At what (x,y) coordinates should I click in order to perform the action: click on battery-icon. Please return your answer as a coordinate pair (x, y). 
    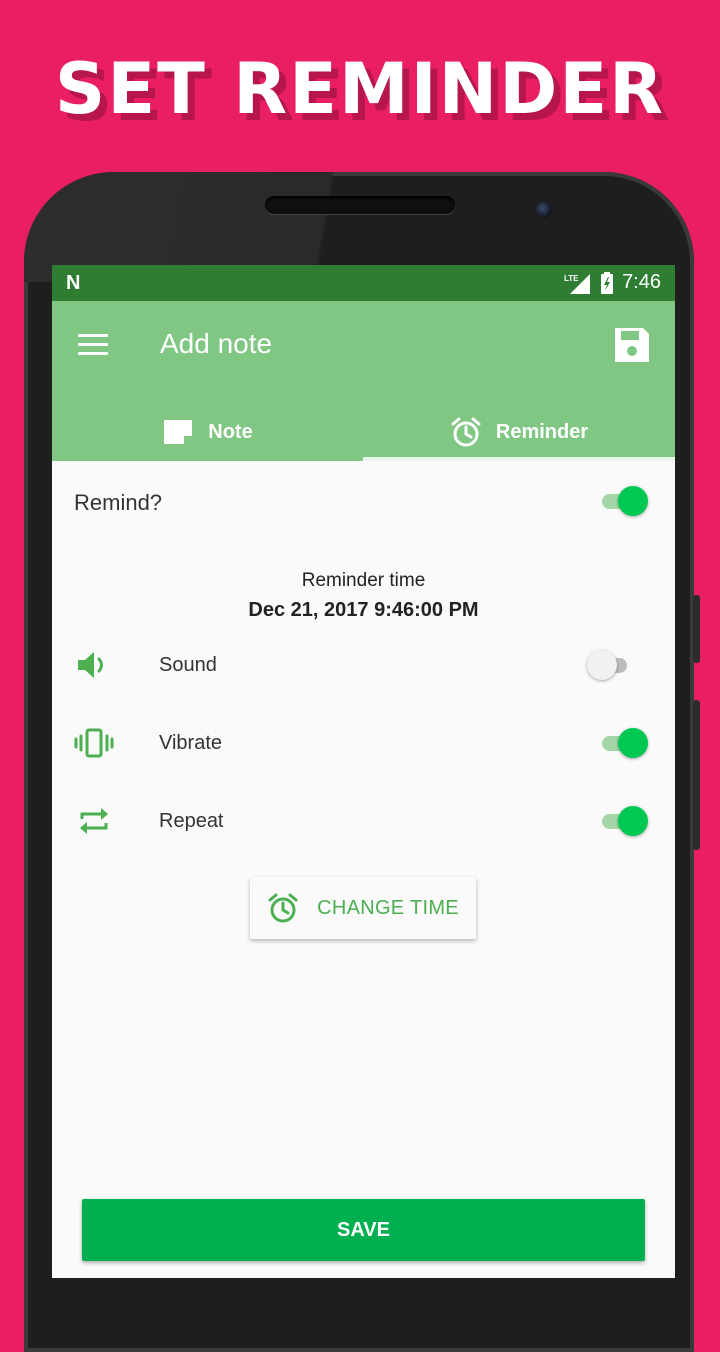
    Looking at the image, I should click on (607, 282).